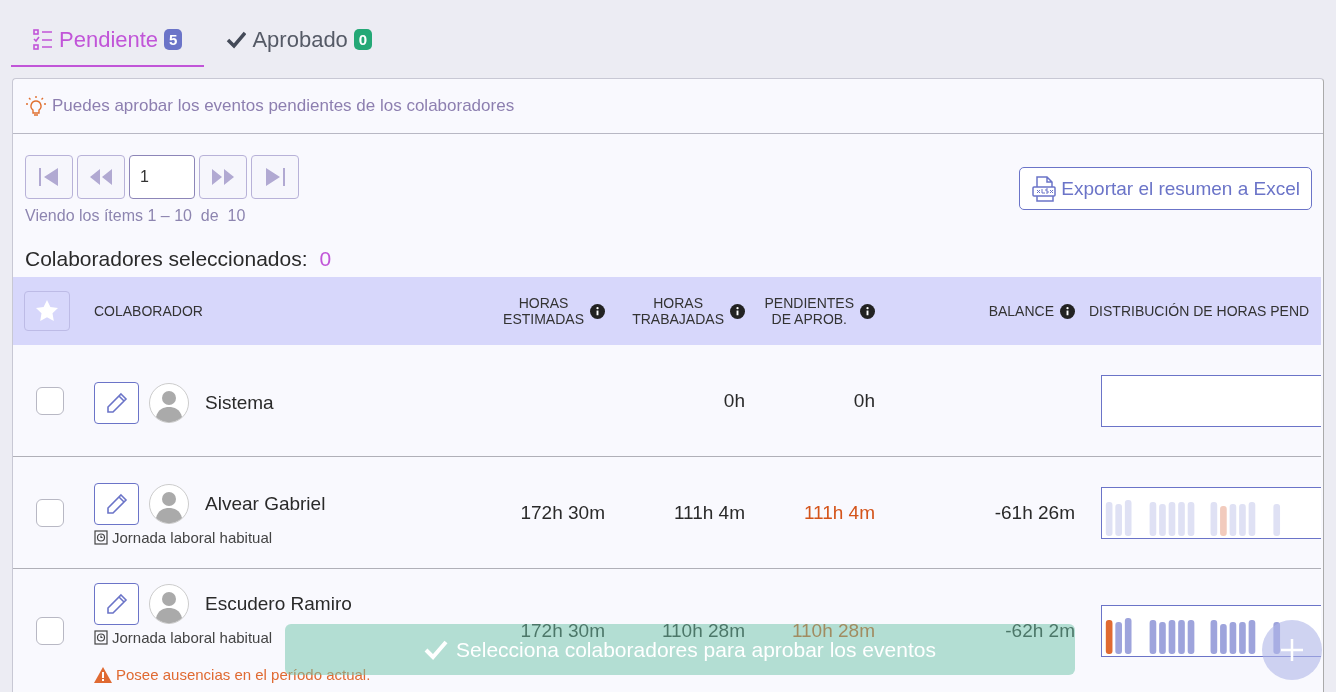 This screenshot has height=692, width=1336. I want to click on checklist-icon, so click(43, 39).